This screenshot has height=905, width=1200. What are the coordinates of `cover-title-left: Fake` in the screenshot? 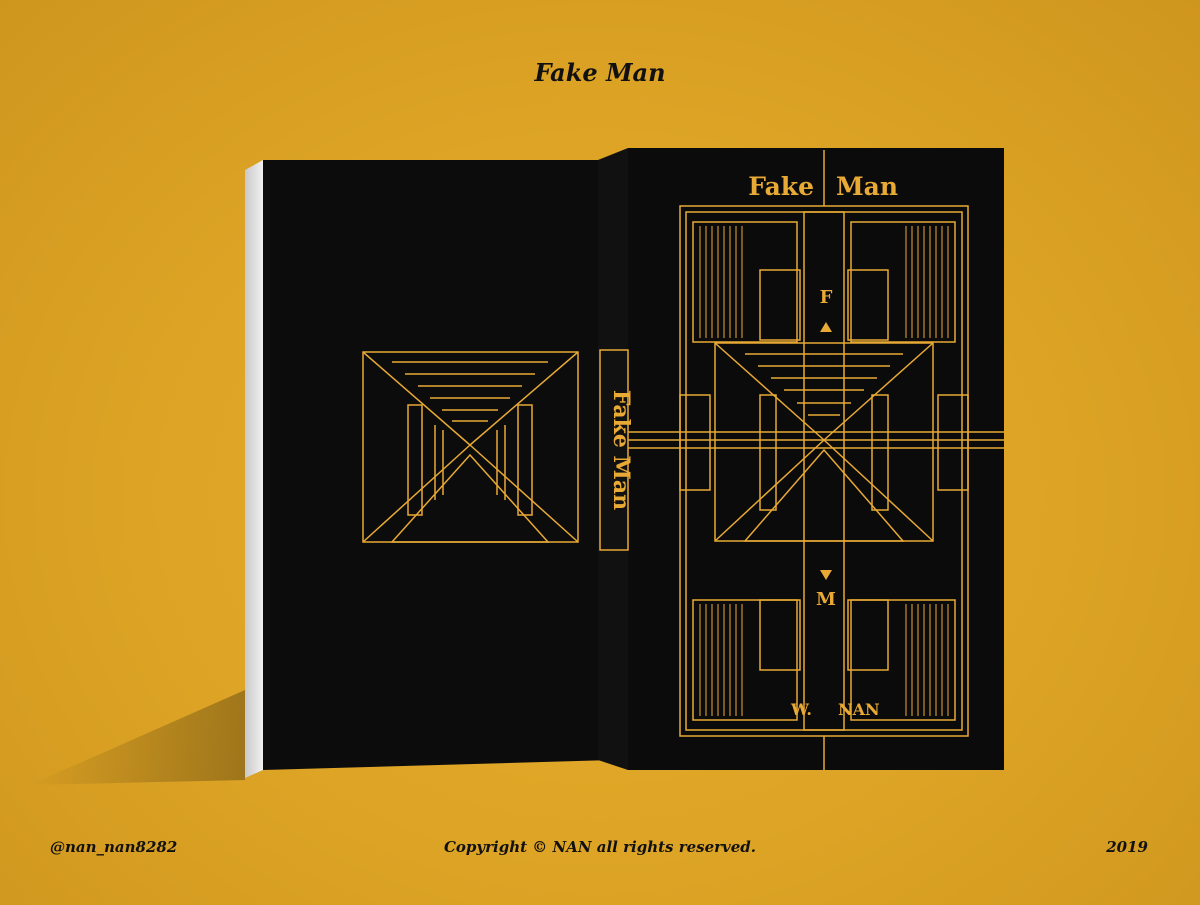 It's located at (781, 186).